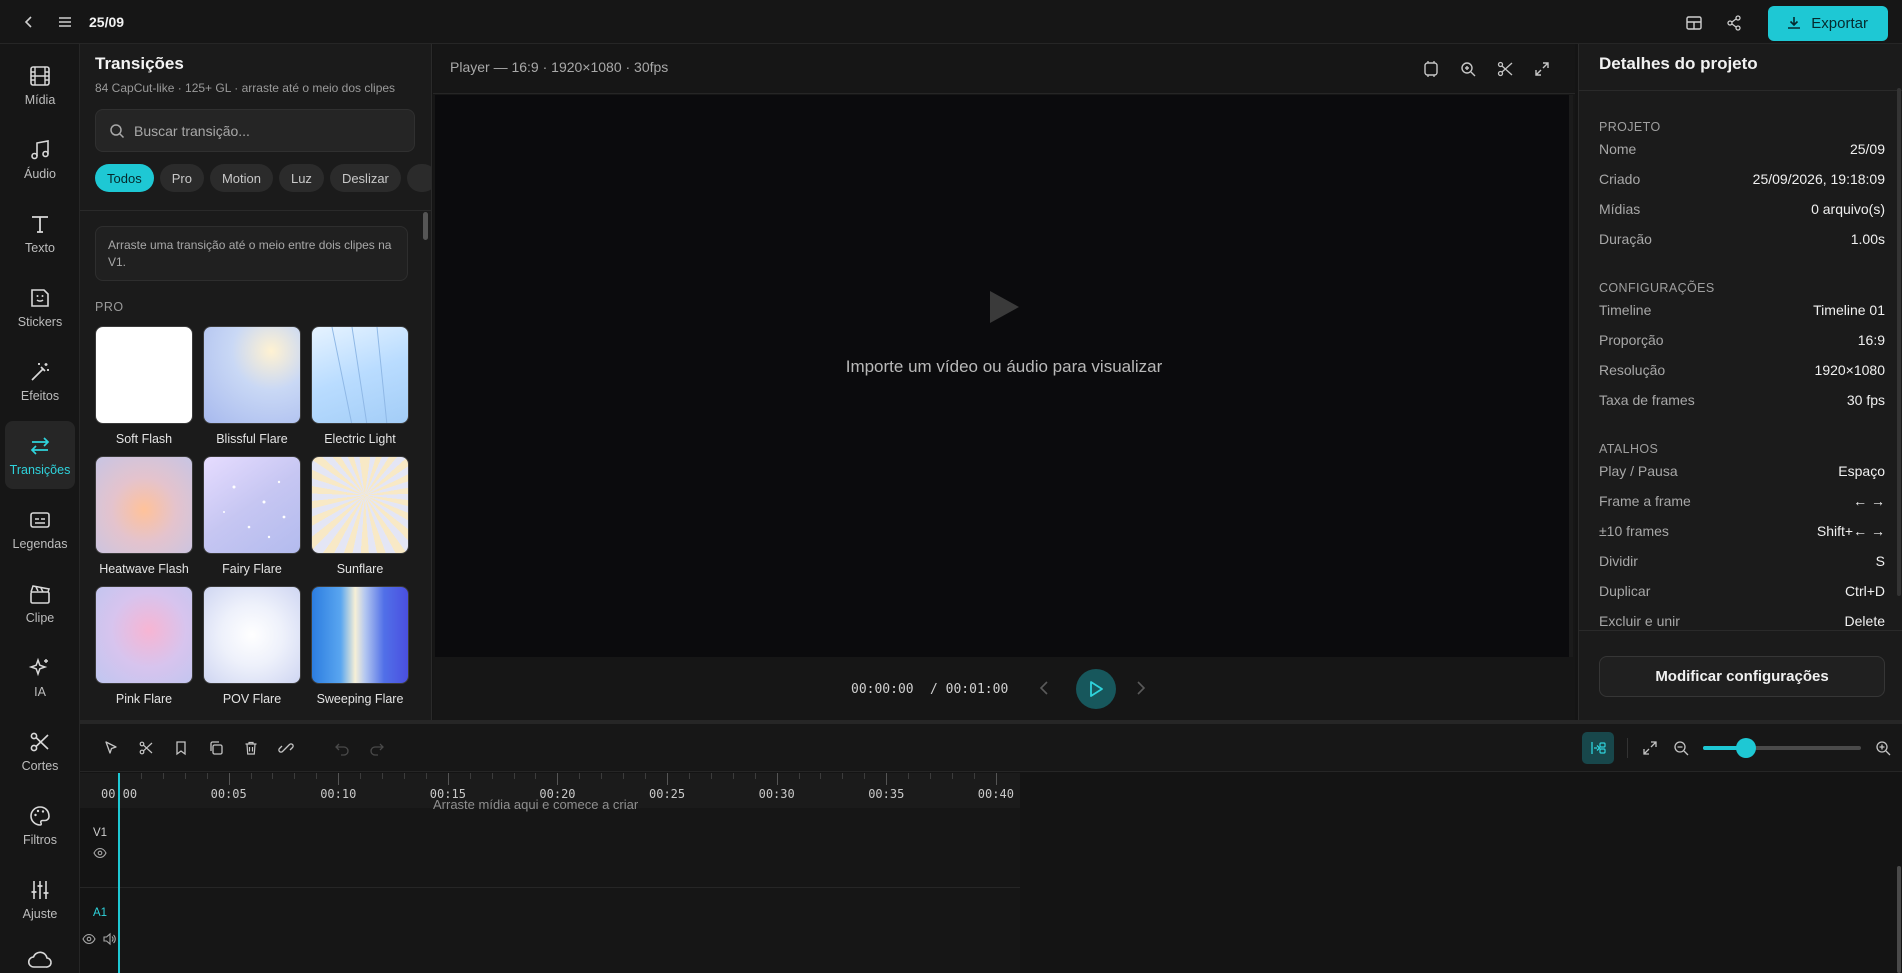 The image size is (1902, 973). Describe the element at coordinates (40, 75) in the screenshot. I see `film-icon` at that location.